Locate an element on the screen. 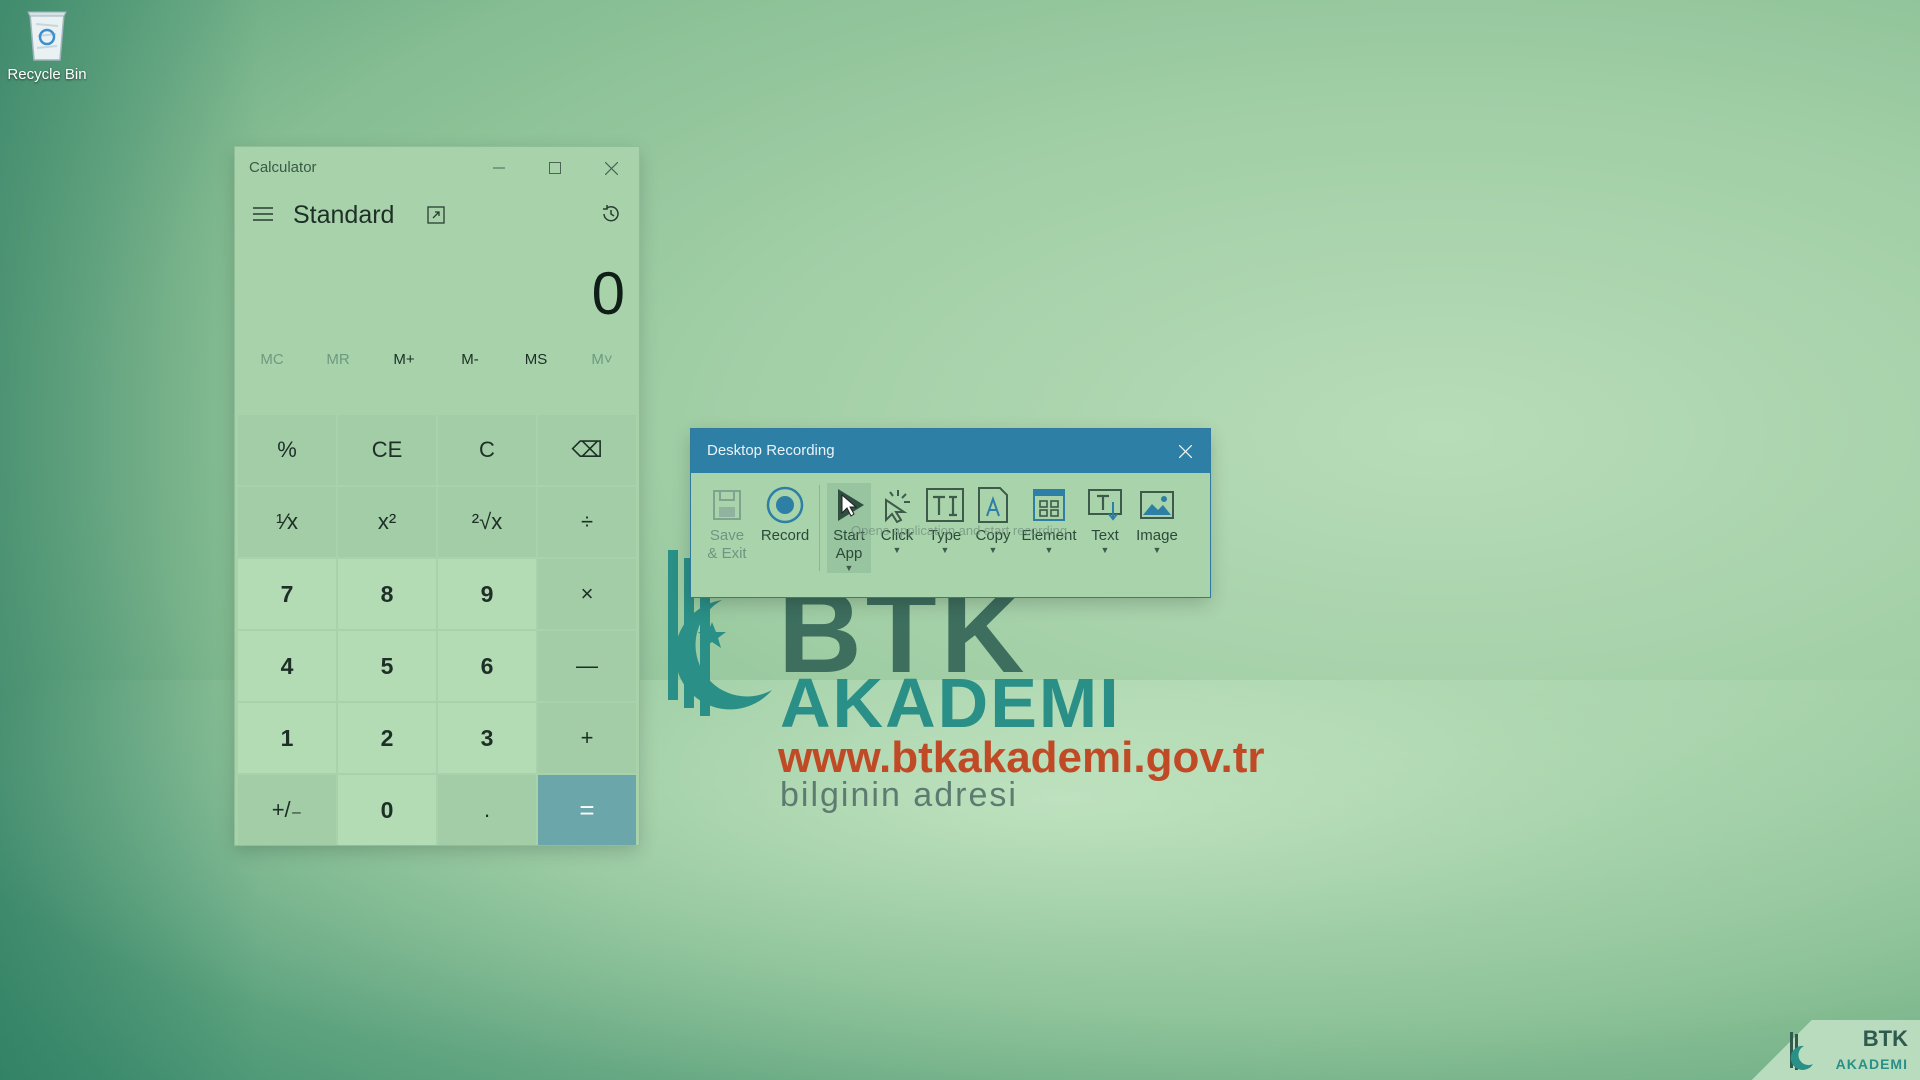  type-text-icon is located at coordinates (945, 505).